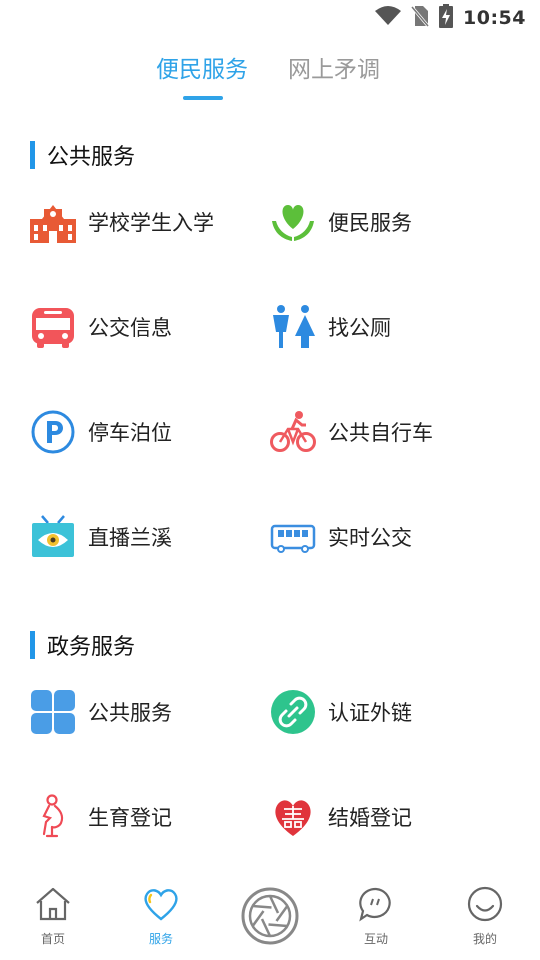 The width and height of the screenshot is (540, 960). I want to click on nav-mine: 我的, so click(485, 915).